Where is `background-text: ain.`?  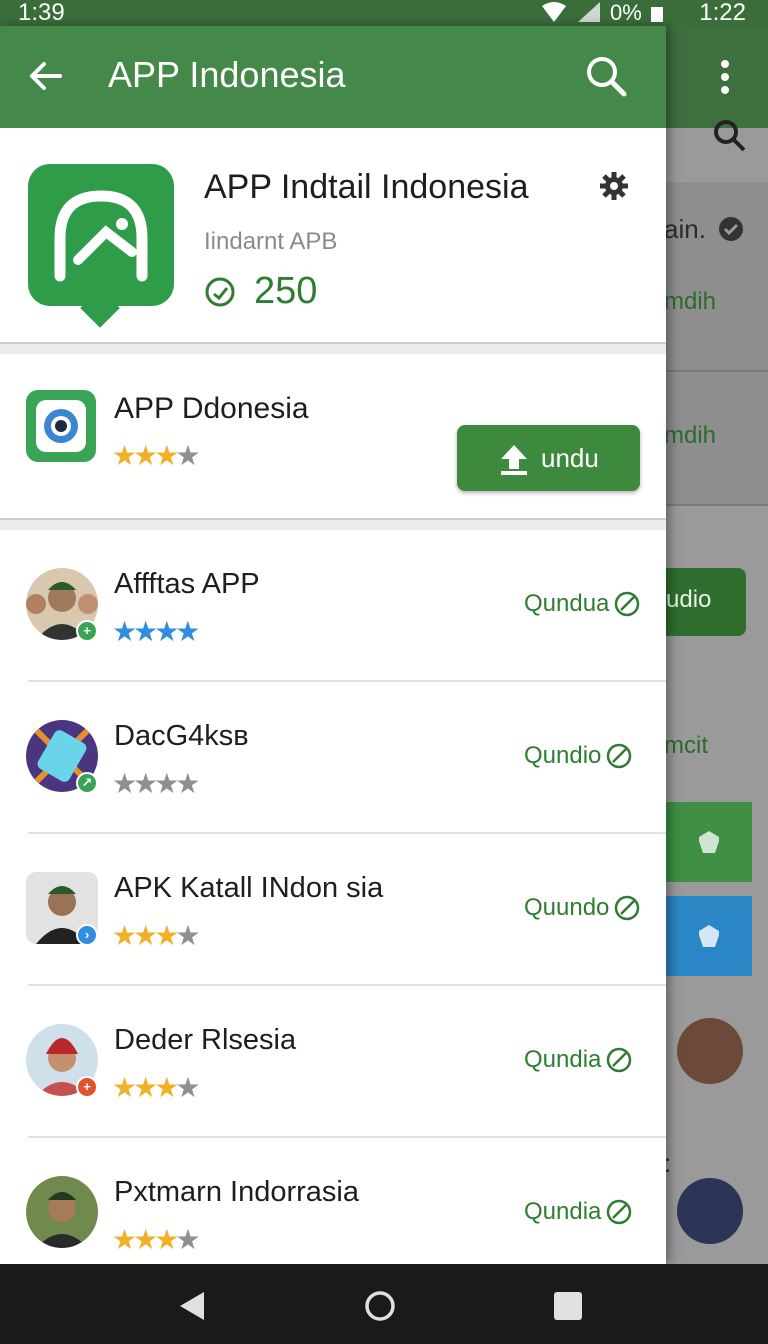
background-text: ain. is located at coordinates (685, 229).